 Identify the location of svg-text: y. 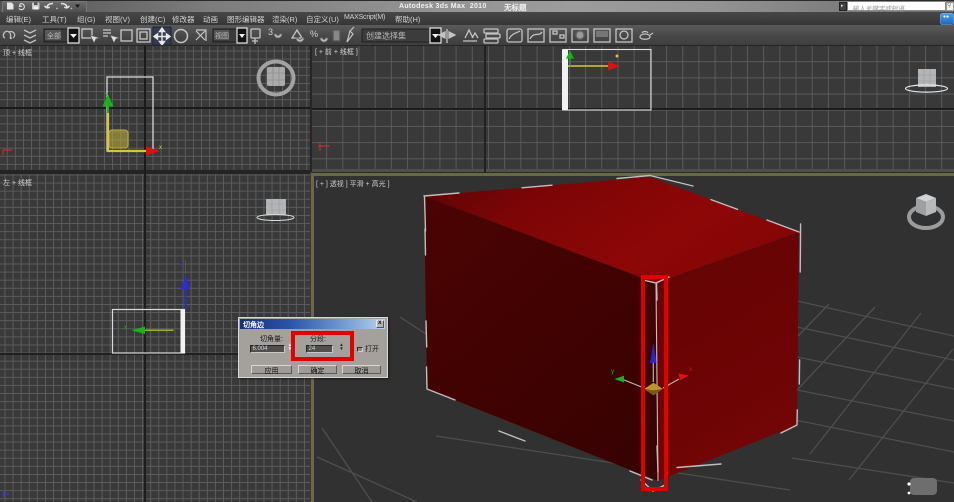
(106, 95).